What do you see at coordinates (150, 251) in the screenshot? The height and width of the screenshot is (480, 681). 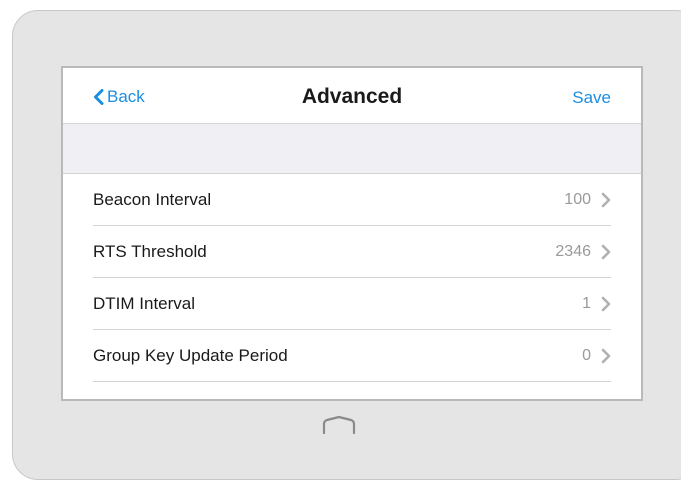 I see `setting-label: RTS Threshold` at bounding box center [150, 251].